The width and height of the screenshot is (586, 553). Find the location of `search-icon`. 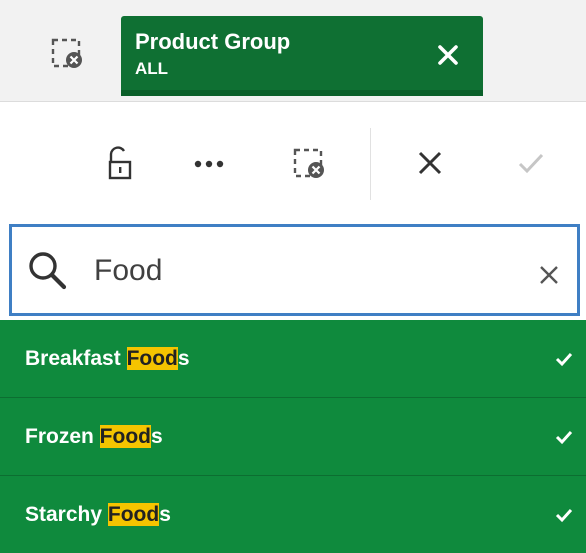

search-icon is located at coordinates (48, 271).